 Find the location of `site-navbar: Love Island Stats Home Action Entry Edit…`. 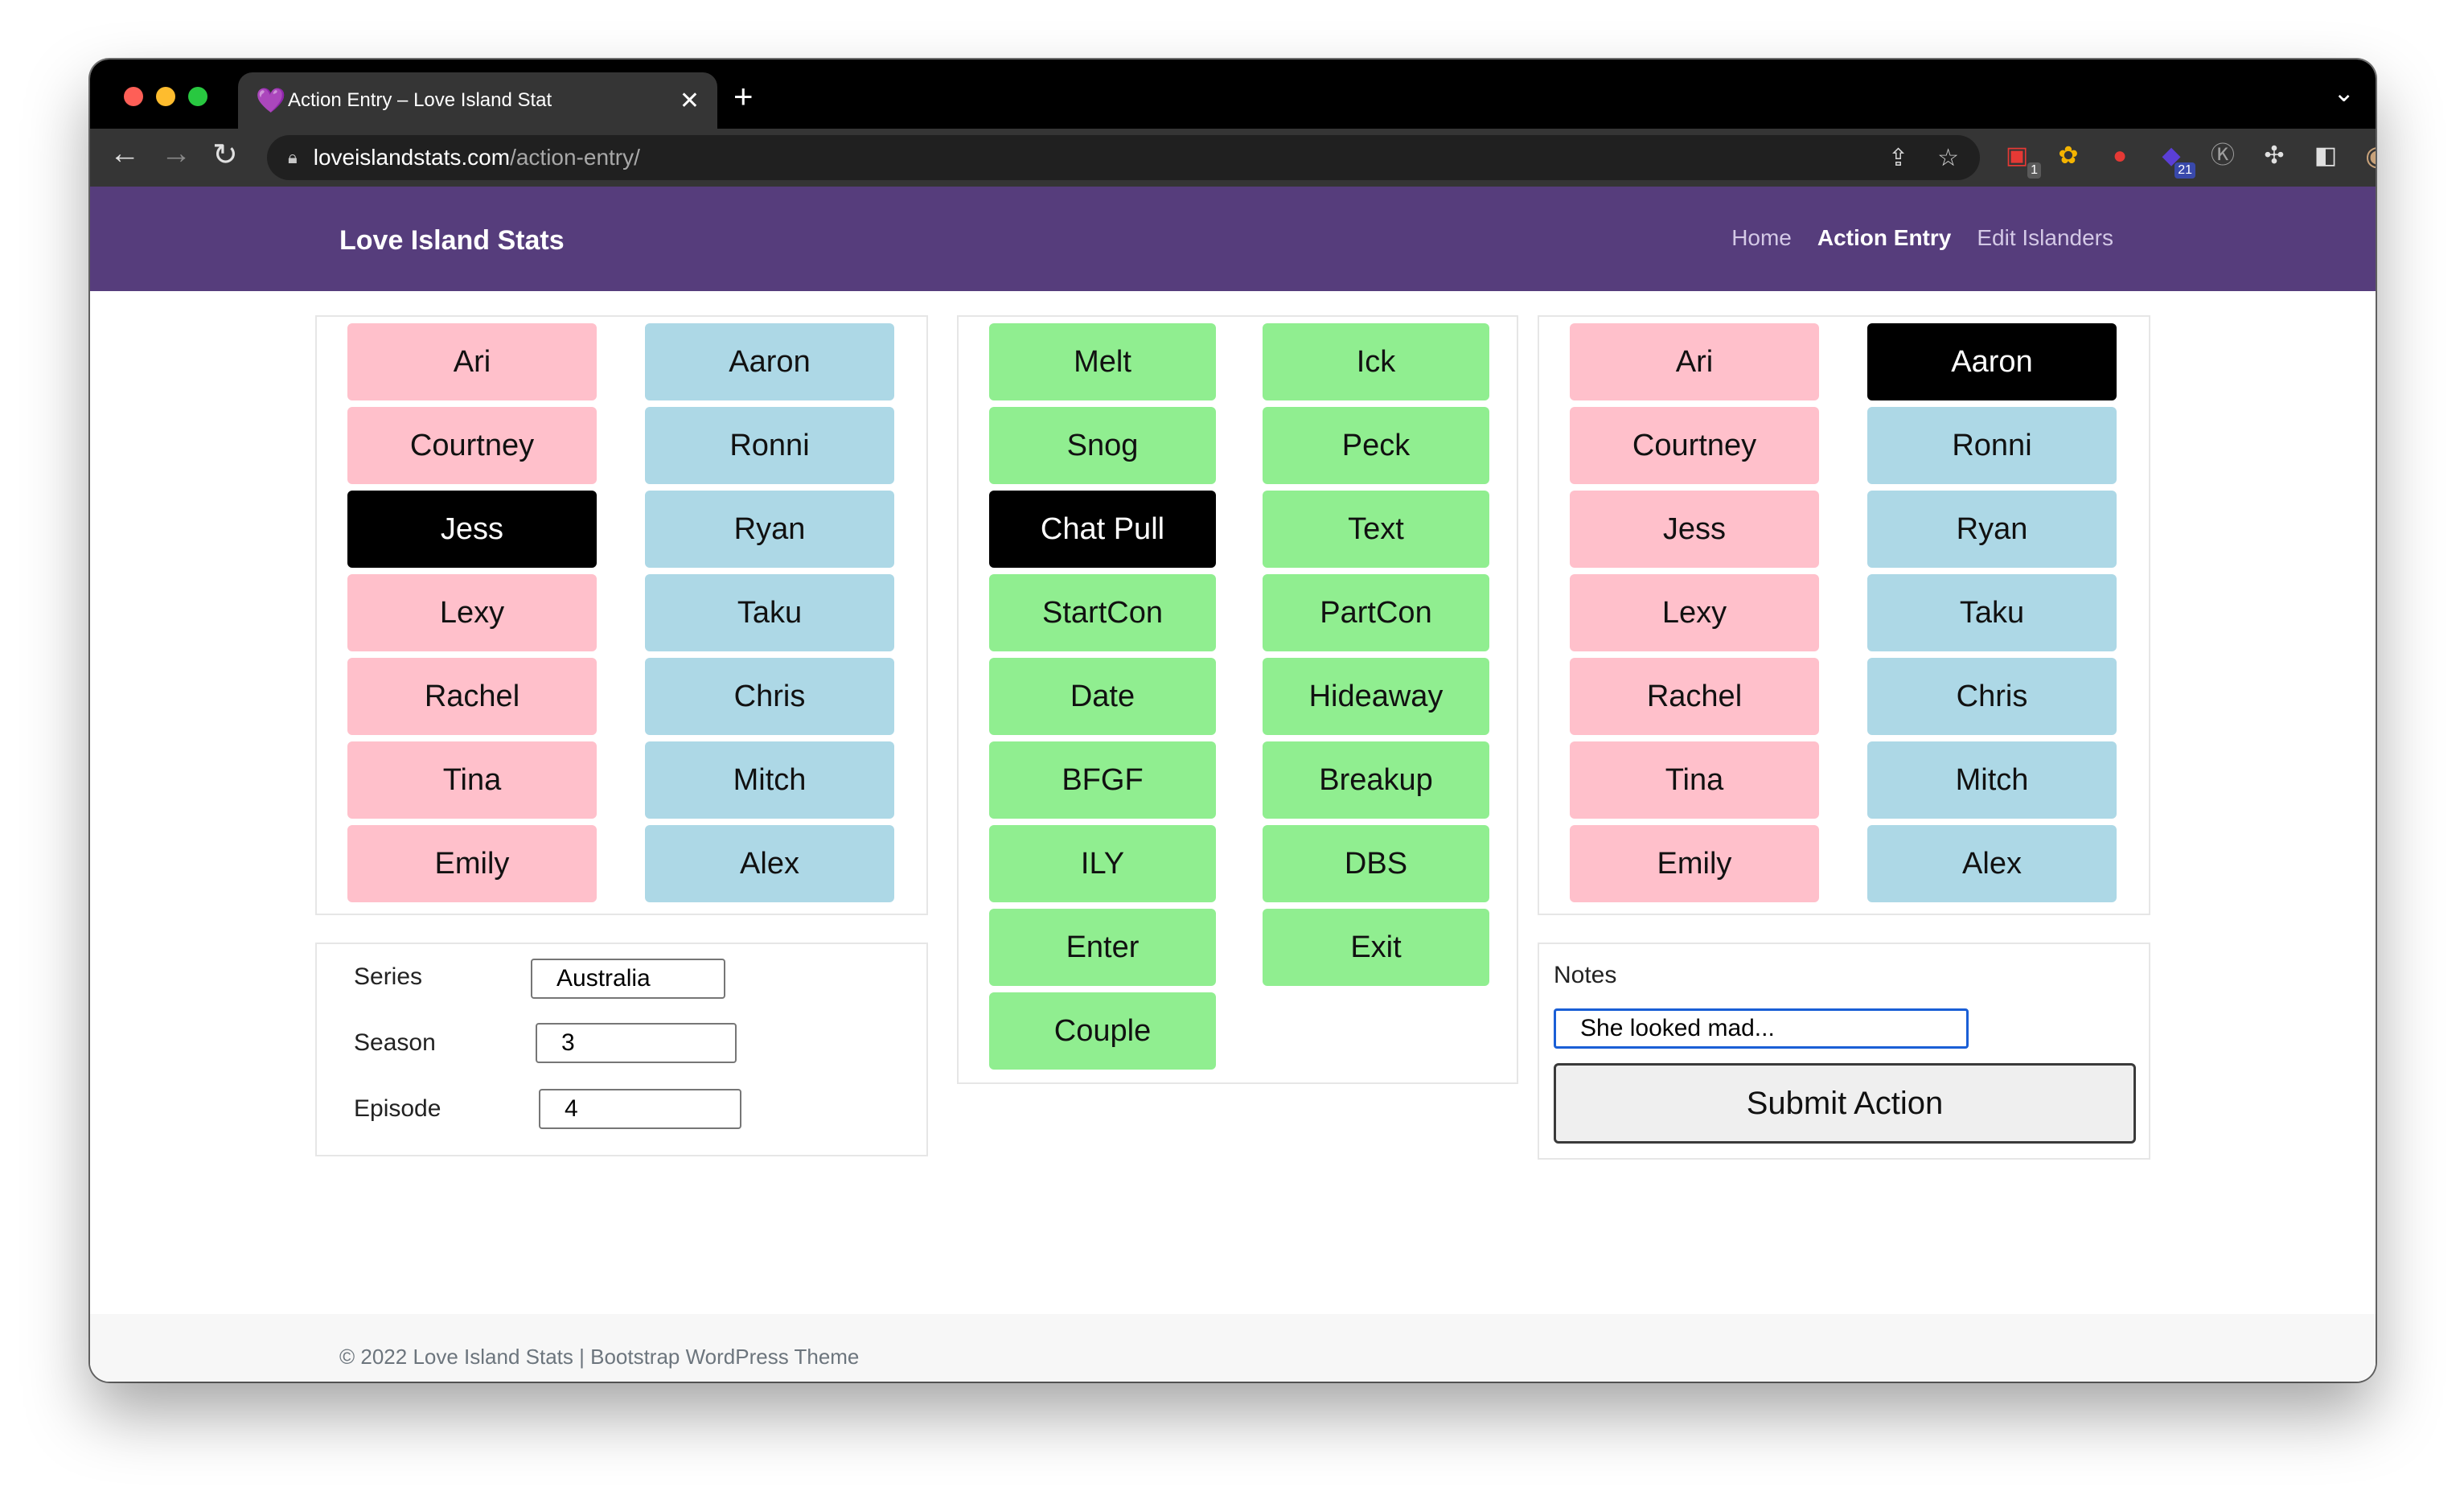

site-navbar: Love Island Stats Home Action Entry Edit… is located at coordinates (1233, 239).